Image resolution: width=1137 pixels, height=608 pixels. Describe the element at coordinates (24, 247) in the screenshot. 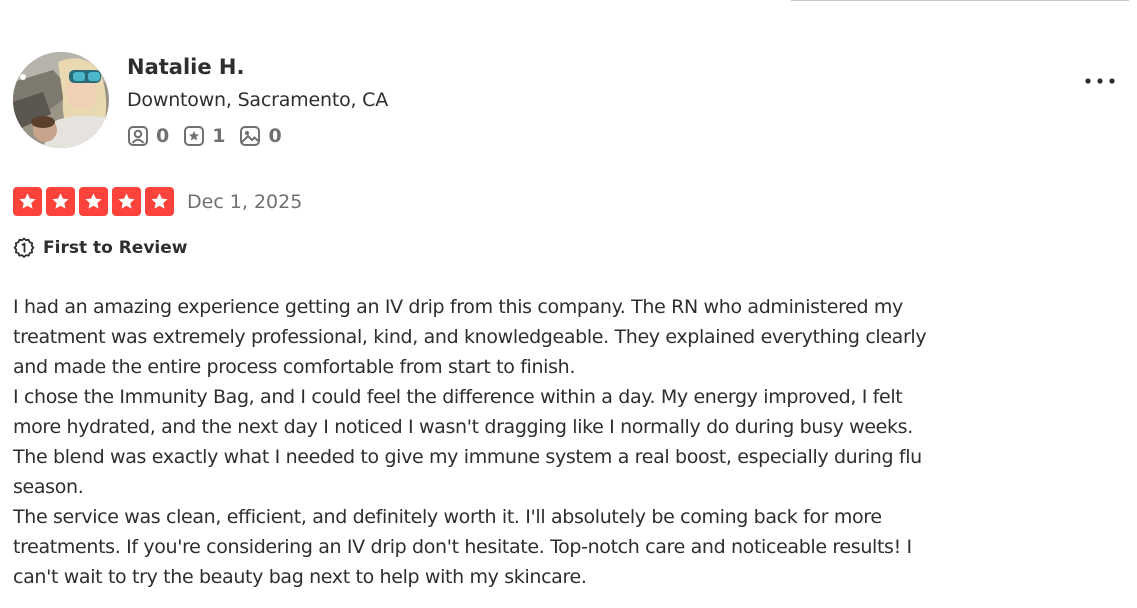

I see `first-to-review-icon` at that location.